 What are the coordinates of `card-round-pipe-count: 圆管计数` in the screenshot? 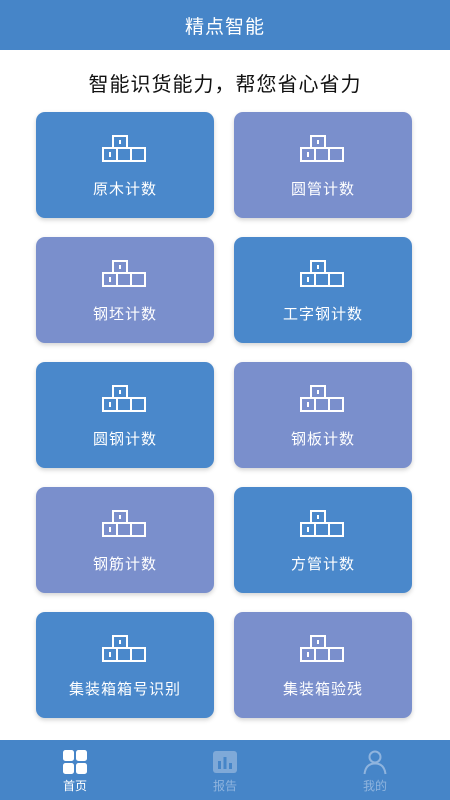 It's located at (323, 165).